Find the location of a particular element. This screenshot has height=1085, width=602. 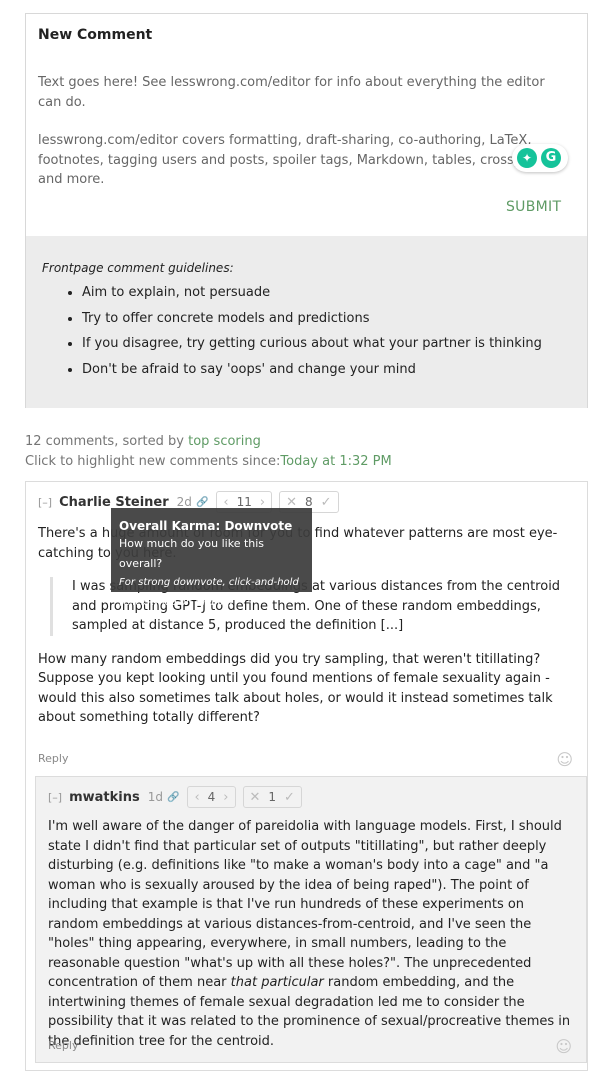

comment-header: [–] mwatkins 1d 🔗 ‹ 4 › ✕ 1 ✓ is located at coordinates (178, 797).